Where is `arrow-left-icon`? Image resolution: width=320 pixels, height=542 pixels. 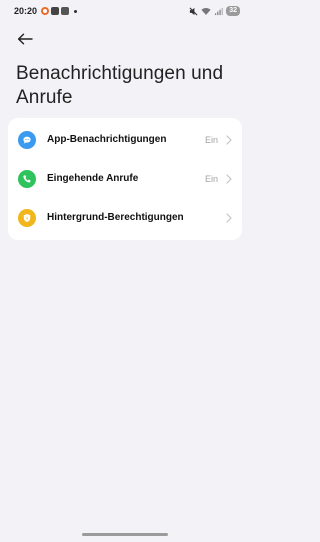 arrow-left-icon is located at coordinates (25, 39).